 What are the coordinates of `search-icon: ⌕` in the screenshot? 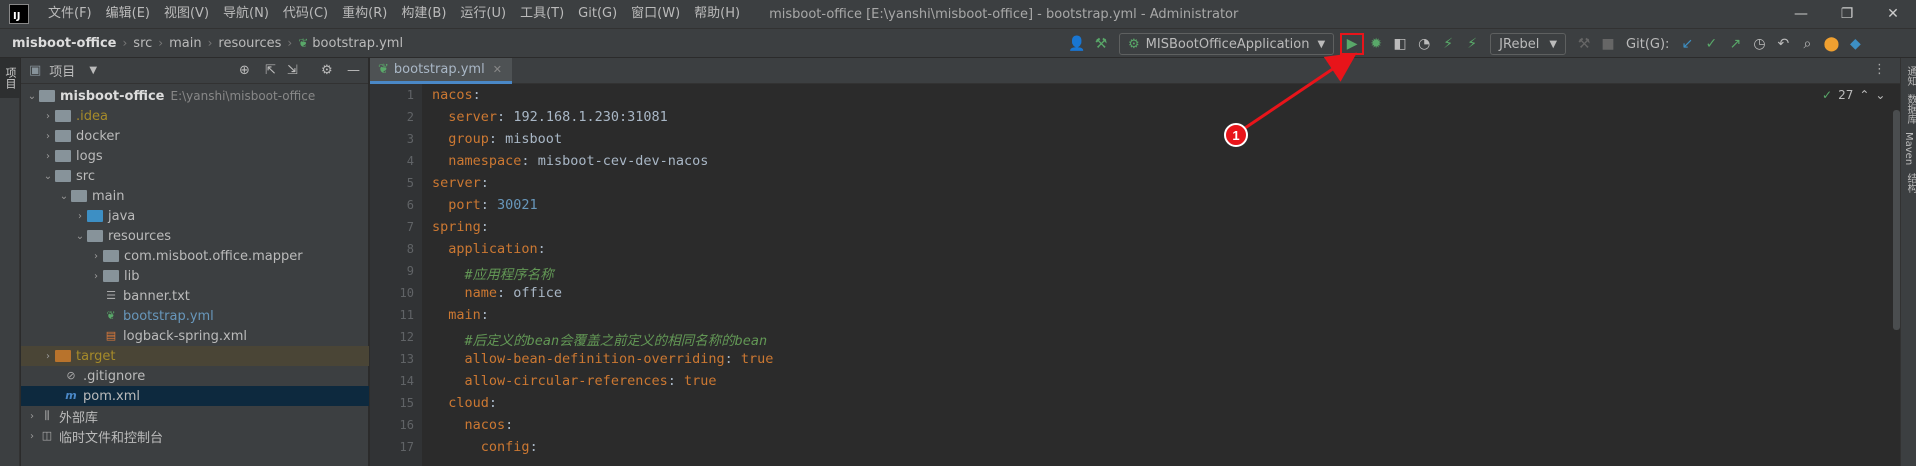 It's located at (1807, 44).